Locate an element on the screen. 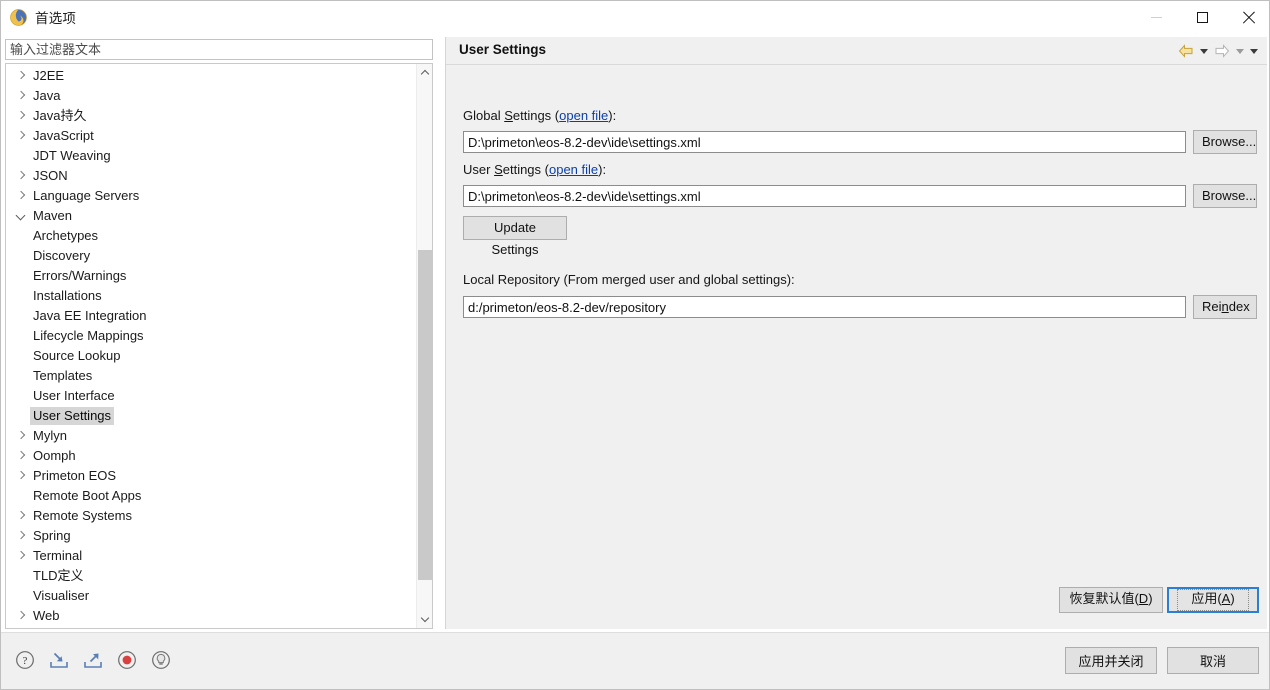 The width and height of the screenshot is (1270, 690). tree-item-errors-warnings: Errors/Warnings is located at coordinates (212, 276).